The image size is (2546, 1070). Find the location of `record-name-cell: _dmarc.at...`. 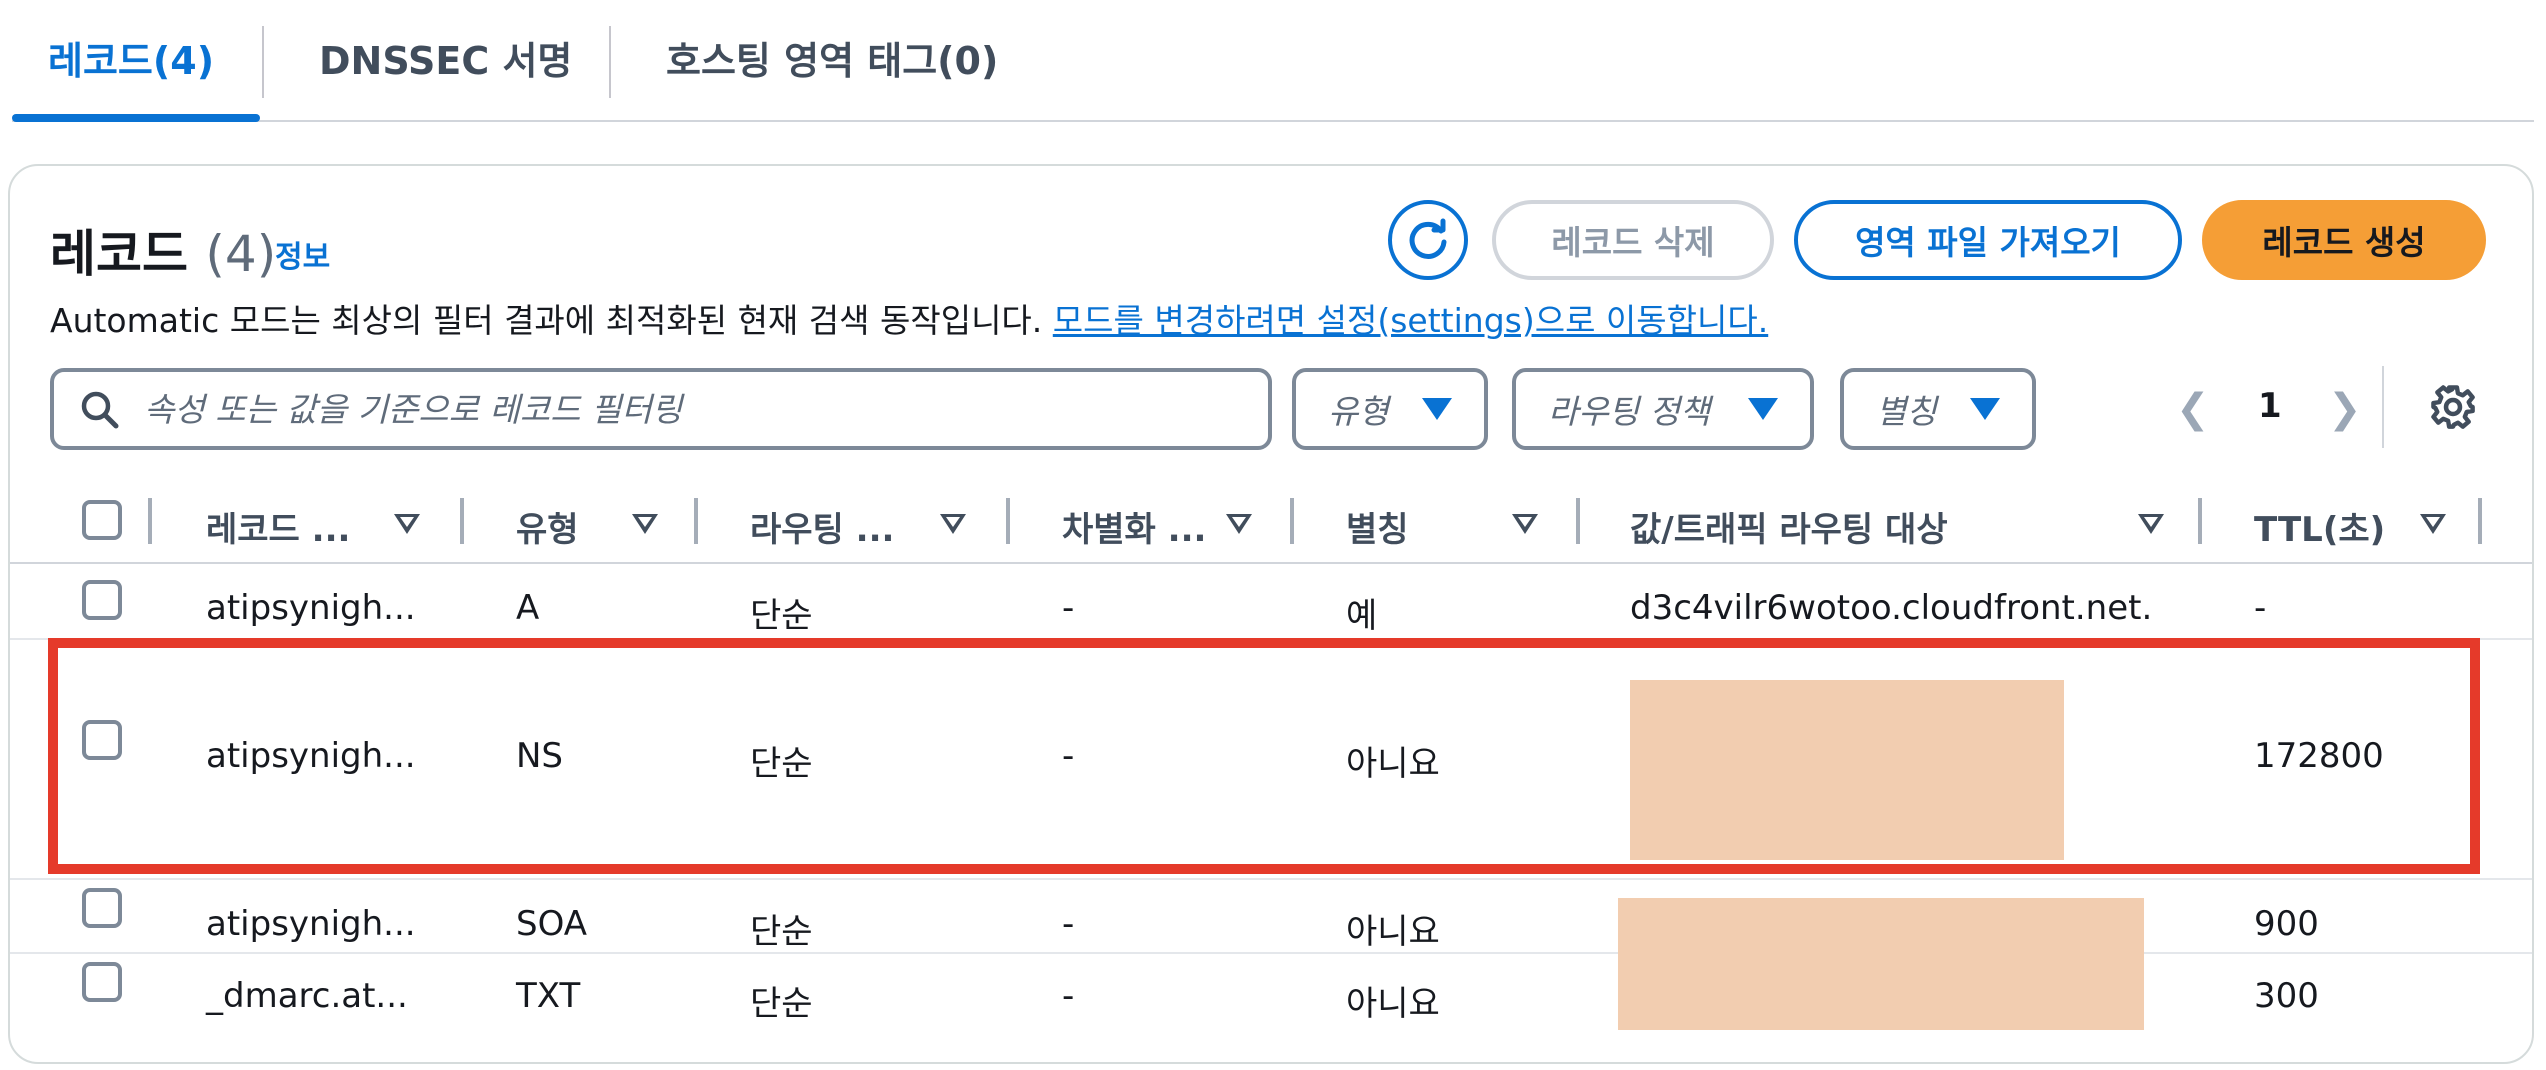

record-name-cell: _dmarc.at... is located at coordinates (307, 996).